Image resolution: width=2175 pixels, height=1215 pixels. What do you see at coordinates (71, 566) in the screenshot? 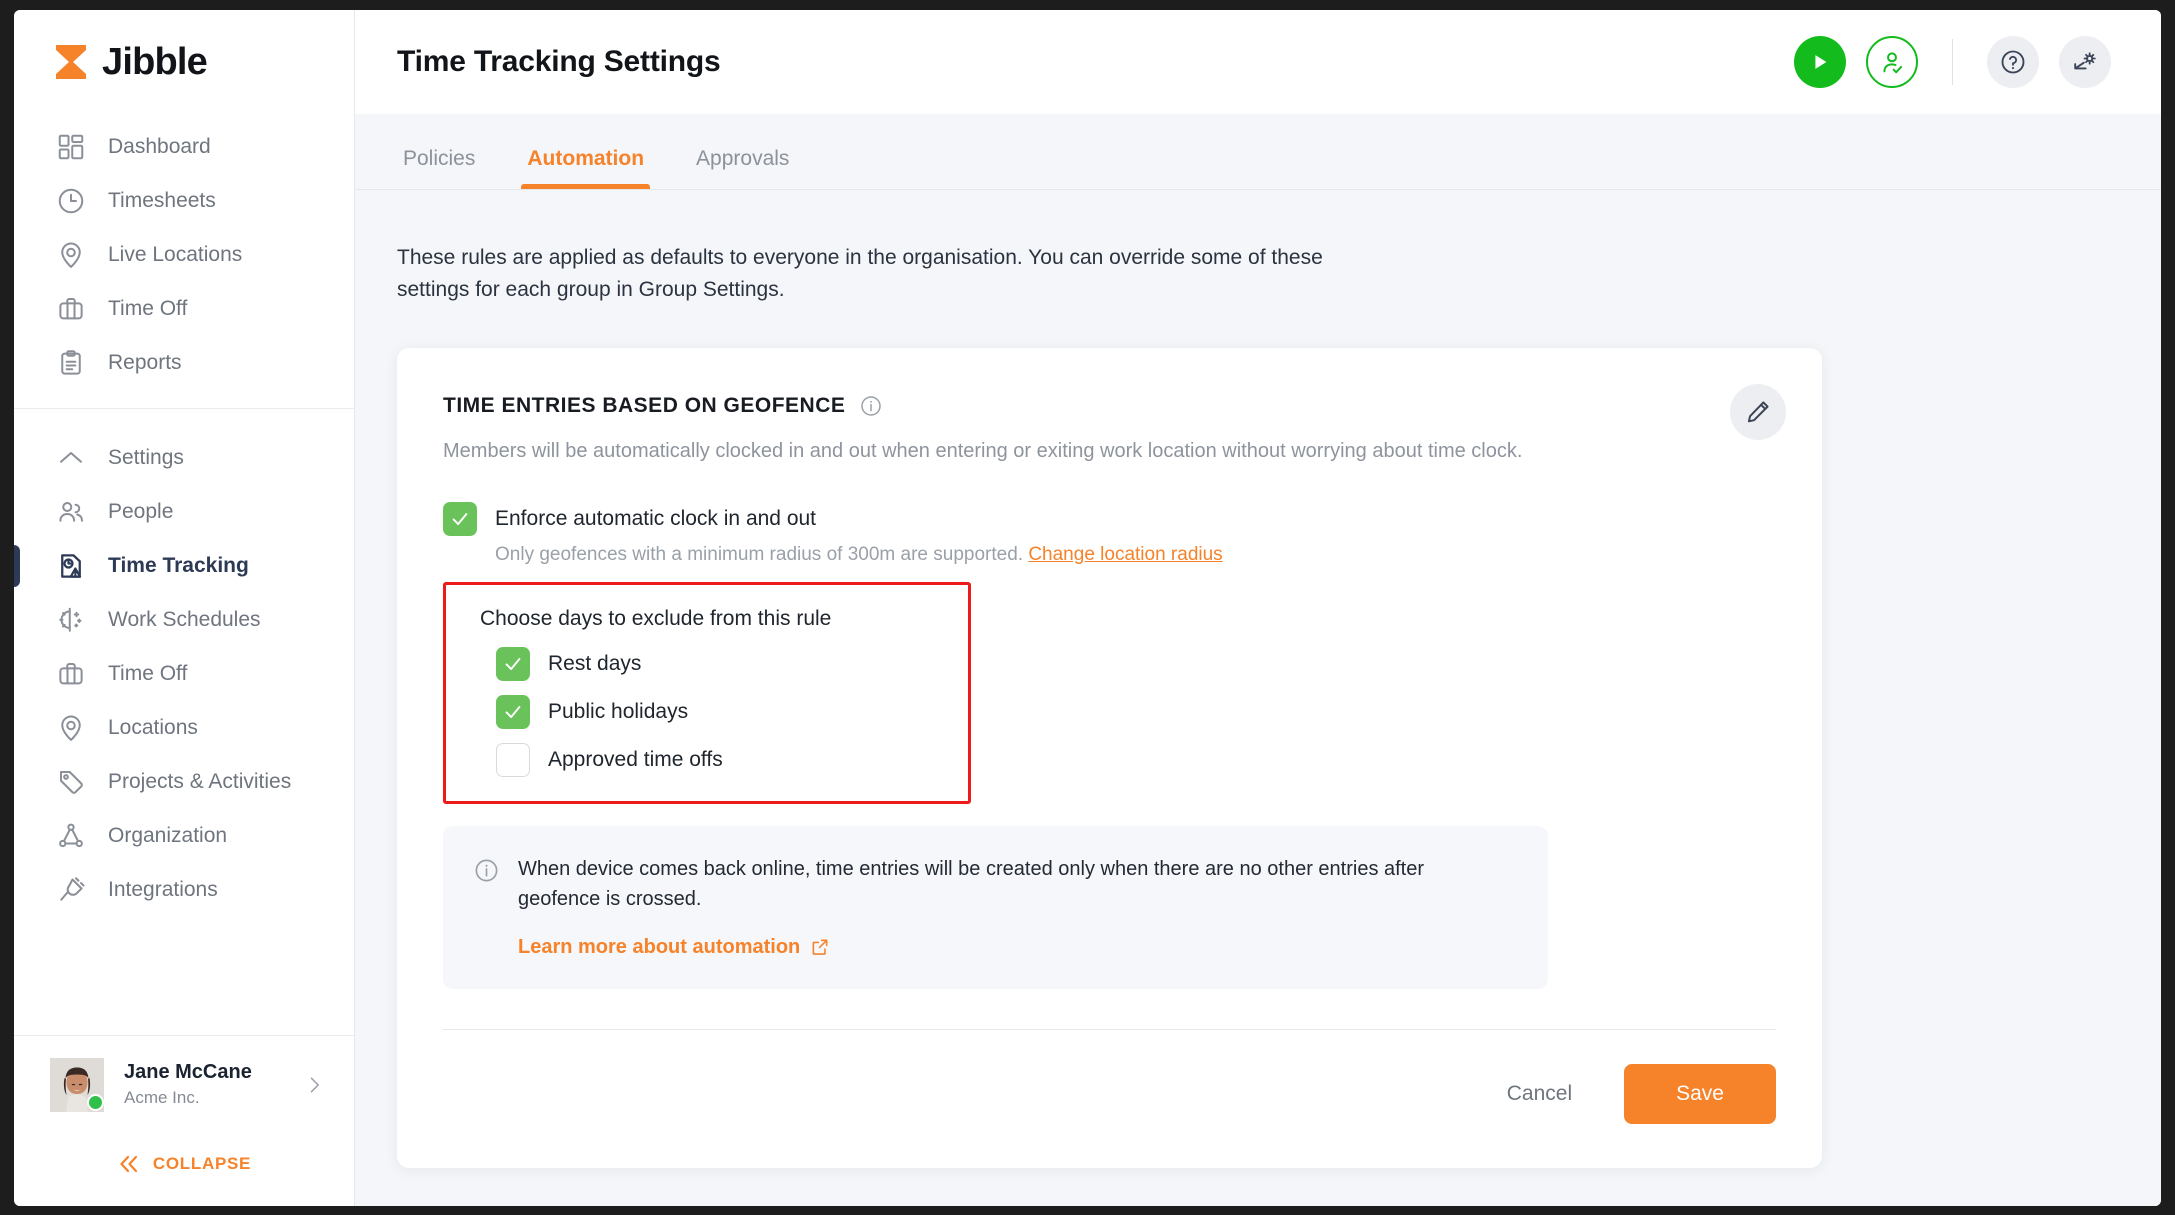
I see `time-tracking-icon` at bounding box center [71, 566].